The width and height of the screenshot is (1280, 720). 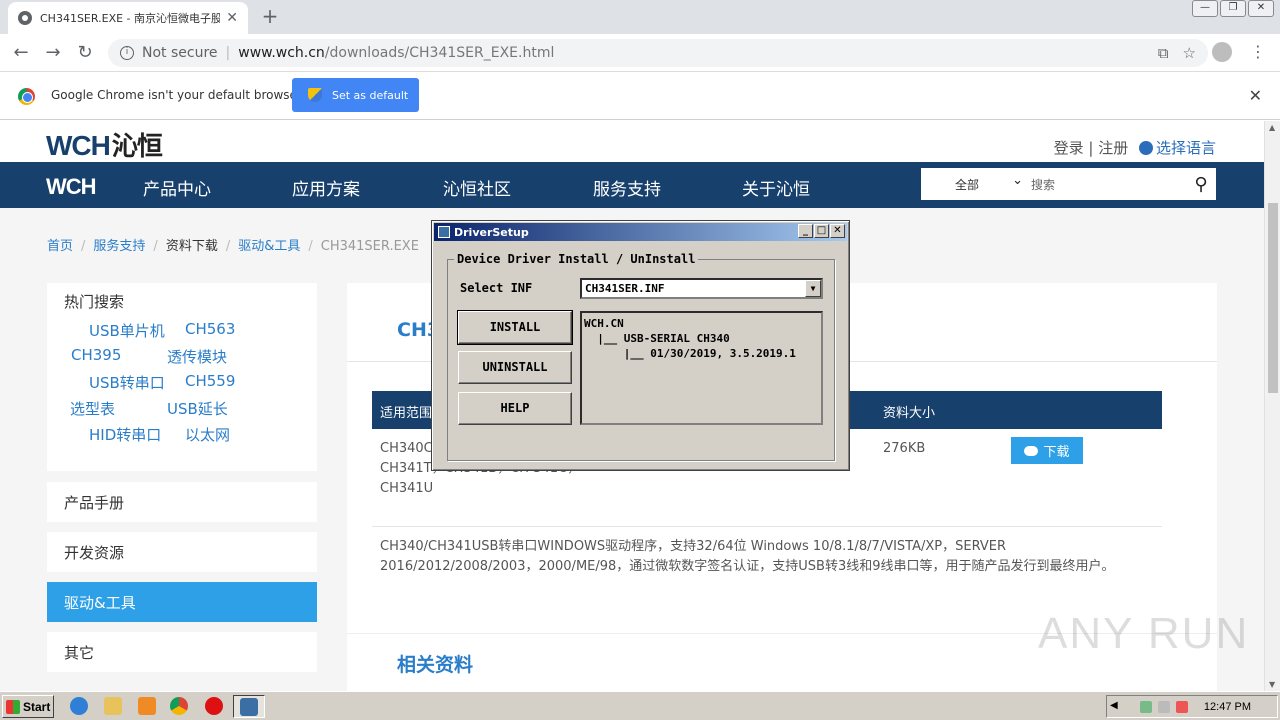 I want to click on dialog-close-button: ✕, so click(x=837, y=231).